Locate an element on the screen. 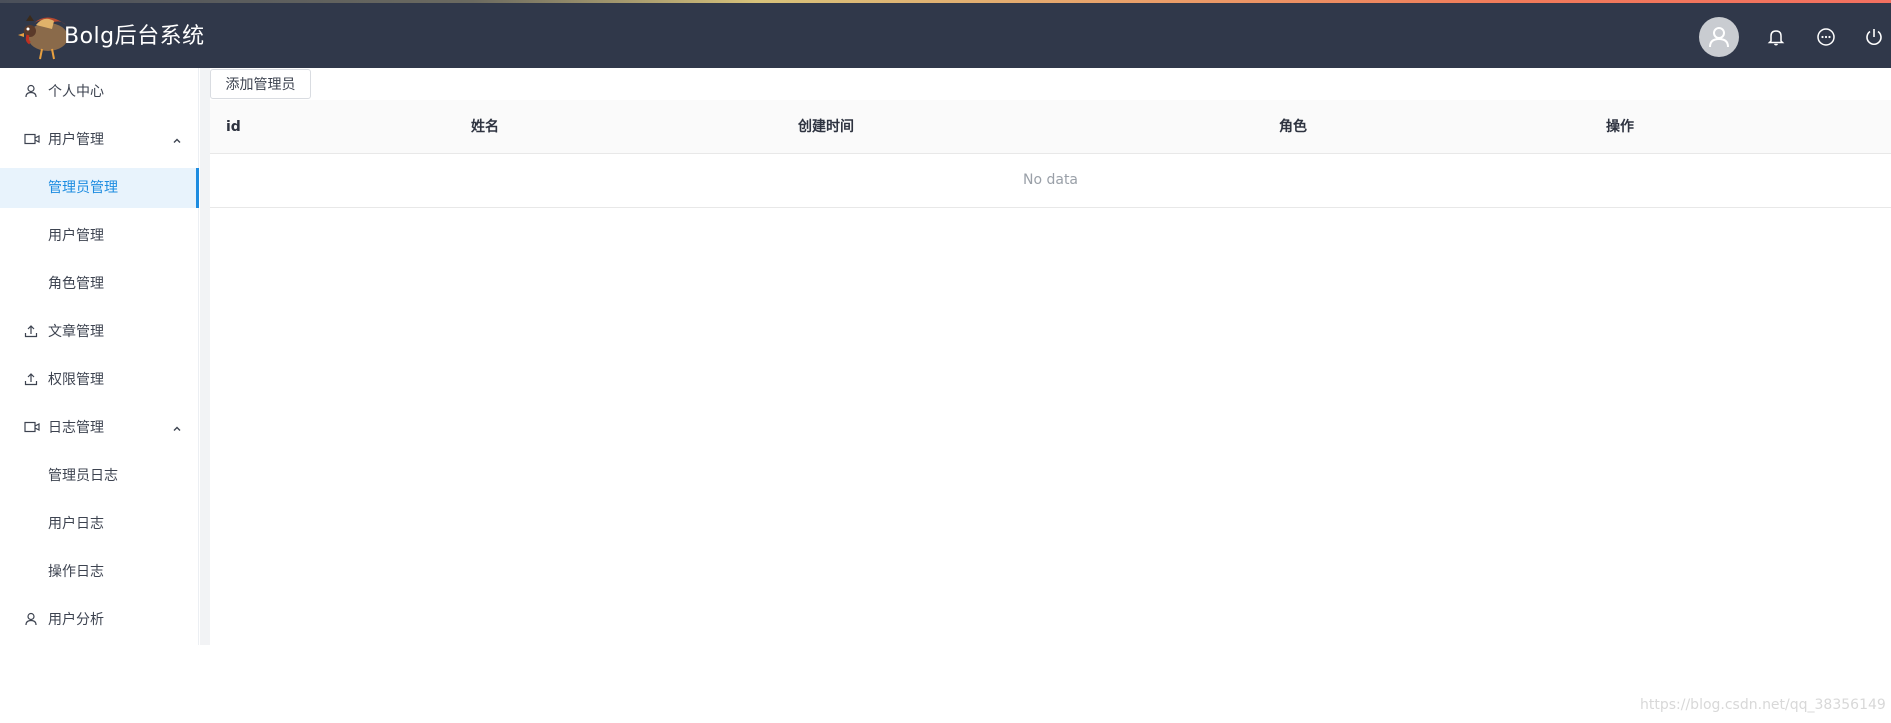  sidebar-item-label: 日志管理 is located at coordinates (76, 428).